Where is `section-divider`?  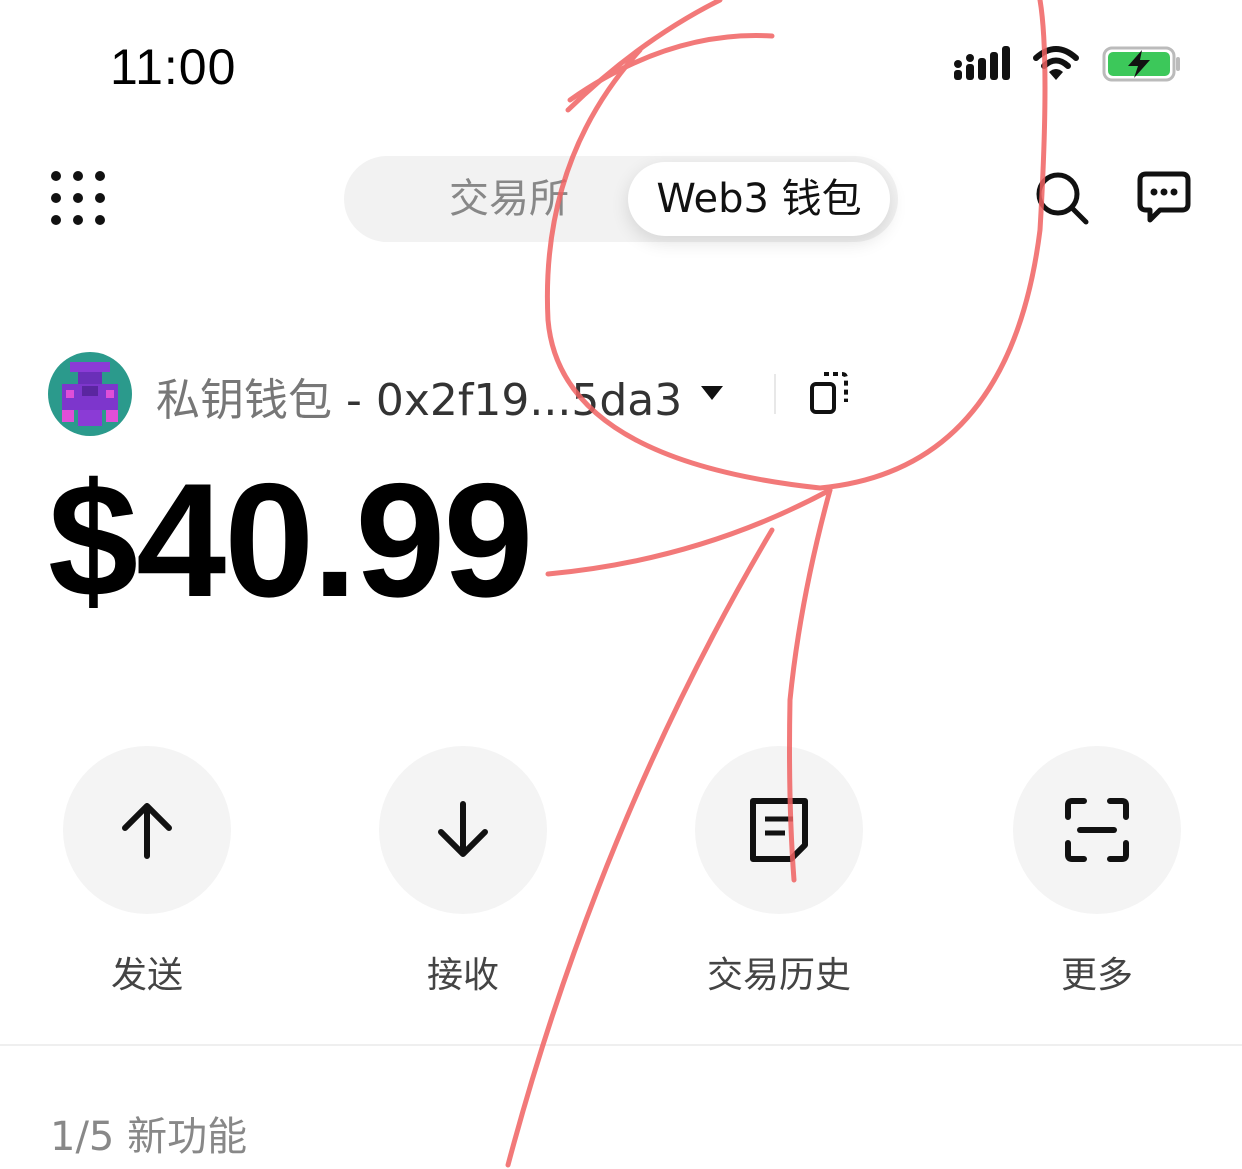
section-divider is located at coordinates (621, 1045).